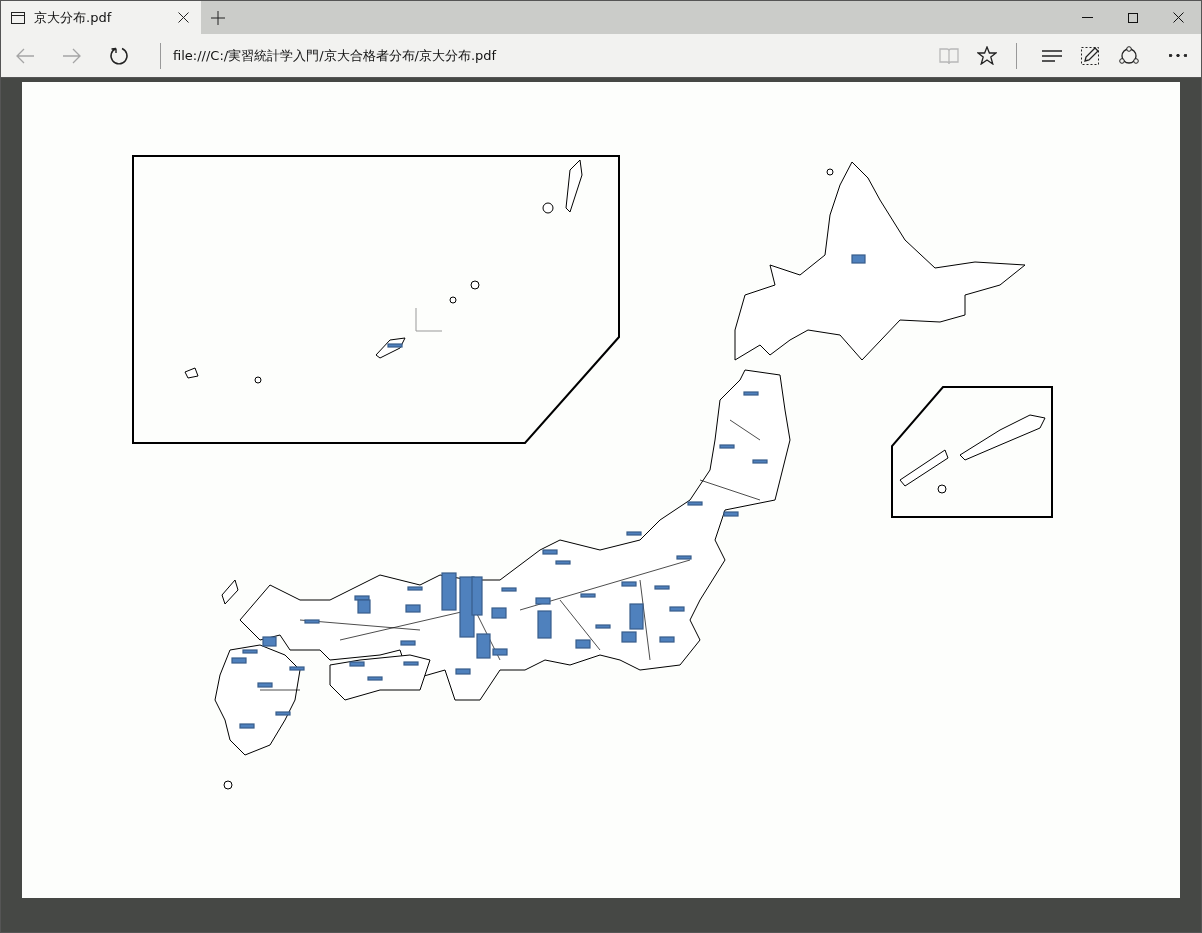  What do you see at coordinates (1178, 17) in the screenshot?
I see `close-icon` at bounding box center [1178, 17].